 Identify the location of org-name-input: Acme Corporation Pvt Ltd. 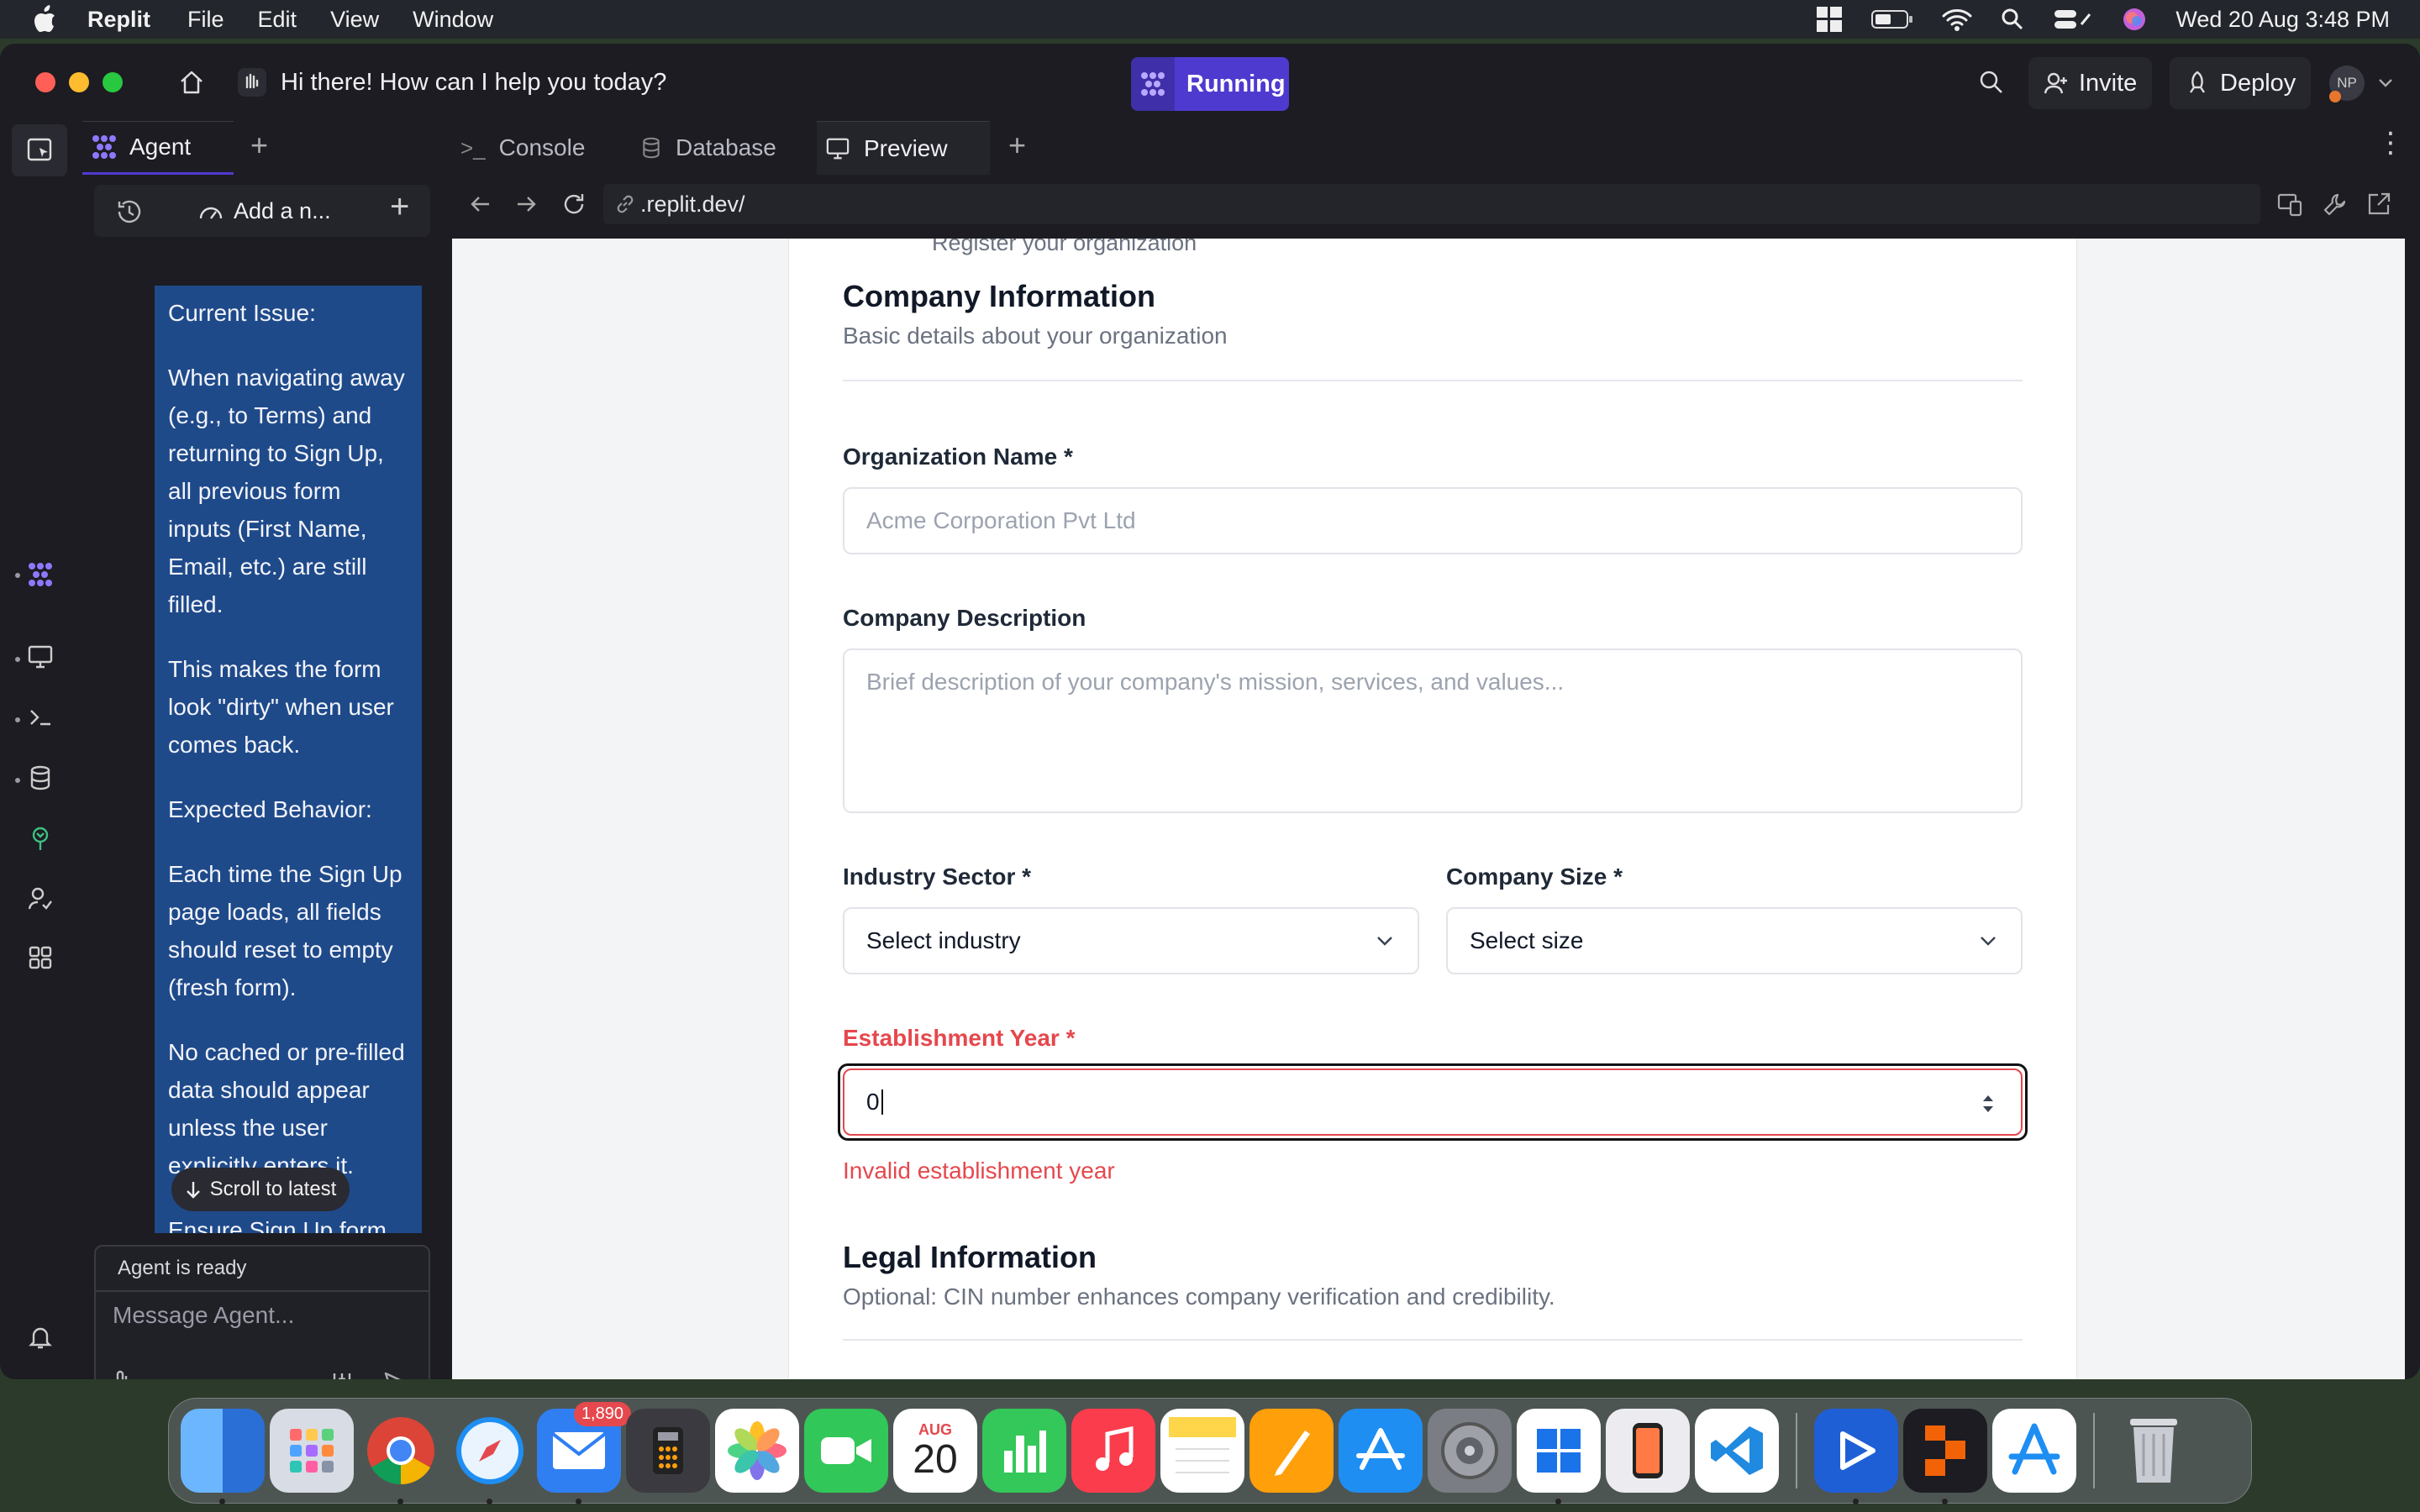
(1433, 520).